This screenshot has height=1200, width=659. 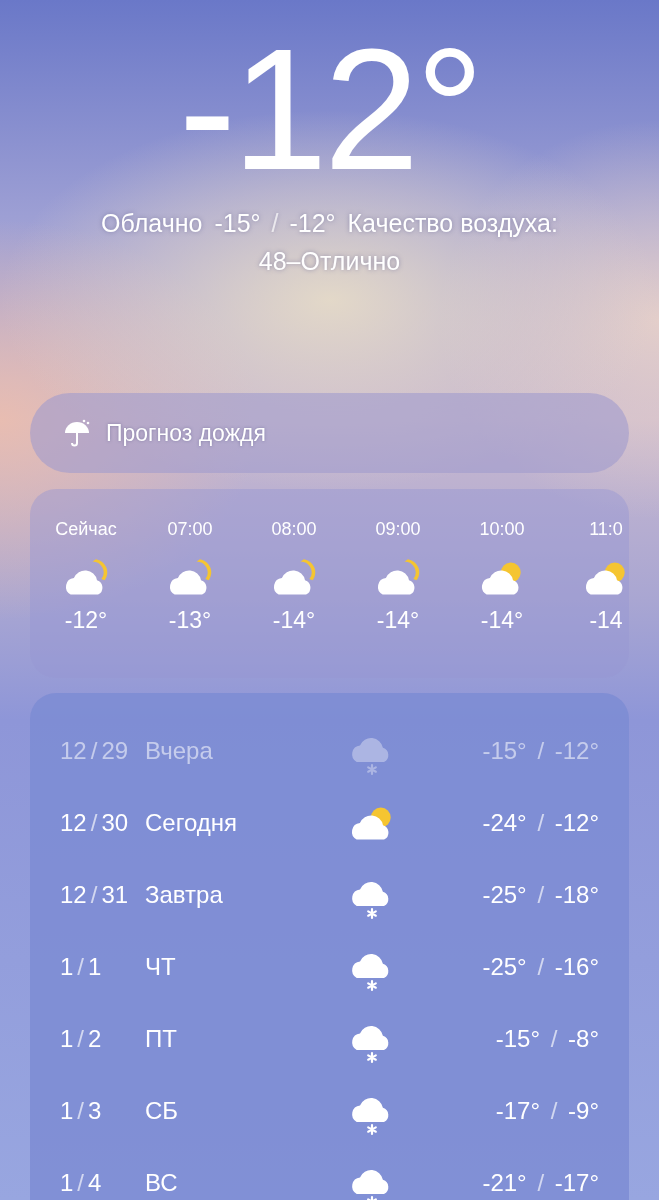 I want to click on air-quality-value: 48–Отлично, so click(x=329, y=261).